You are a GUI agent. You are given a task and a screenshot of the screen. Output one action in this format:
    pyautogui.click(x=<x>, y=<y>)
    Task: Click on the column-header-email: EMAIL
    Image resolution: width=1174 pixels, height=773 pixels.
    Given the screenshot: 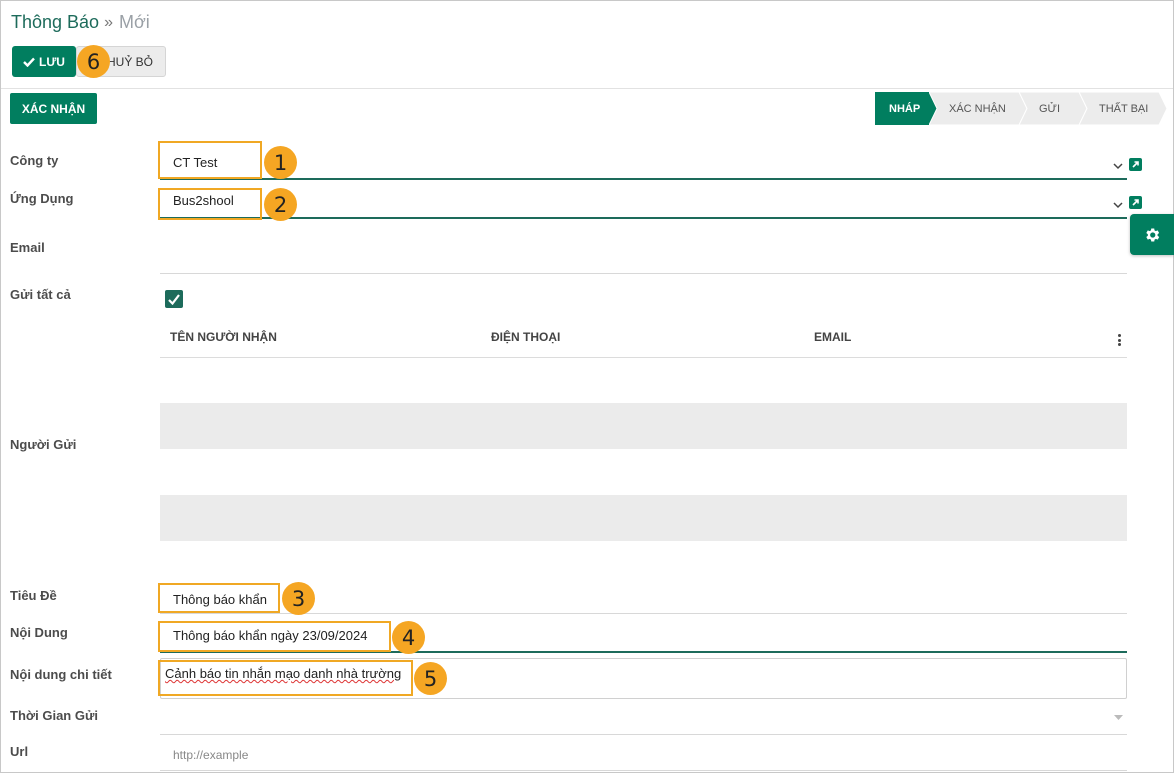 What is the action you would take?
    pyautogui.click(x=832, y=337)
    